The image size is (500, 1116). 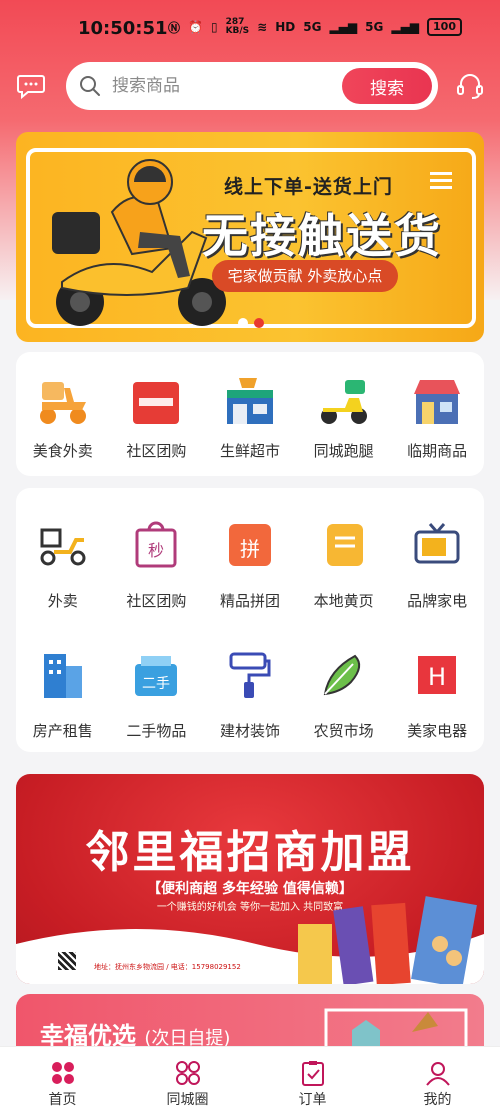 I want to click on notebook-icon, so click(x=344, y=545).